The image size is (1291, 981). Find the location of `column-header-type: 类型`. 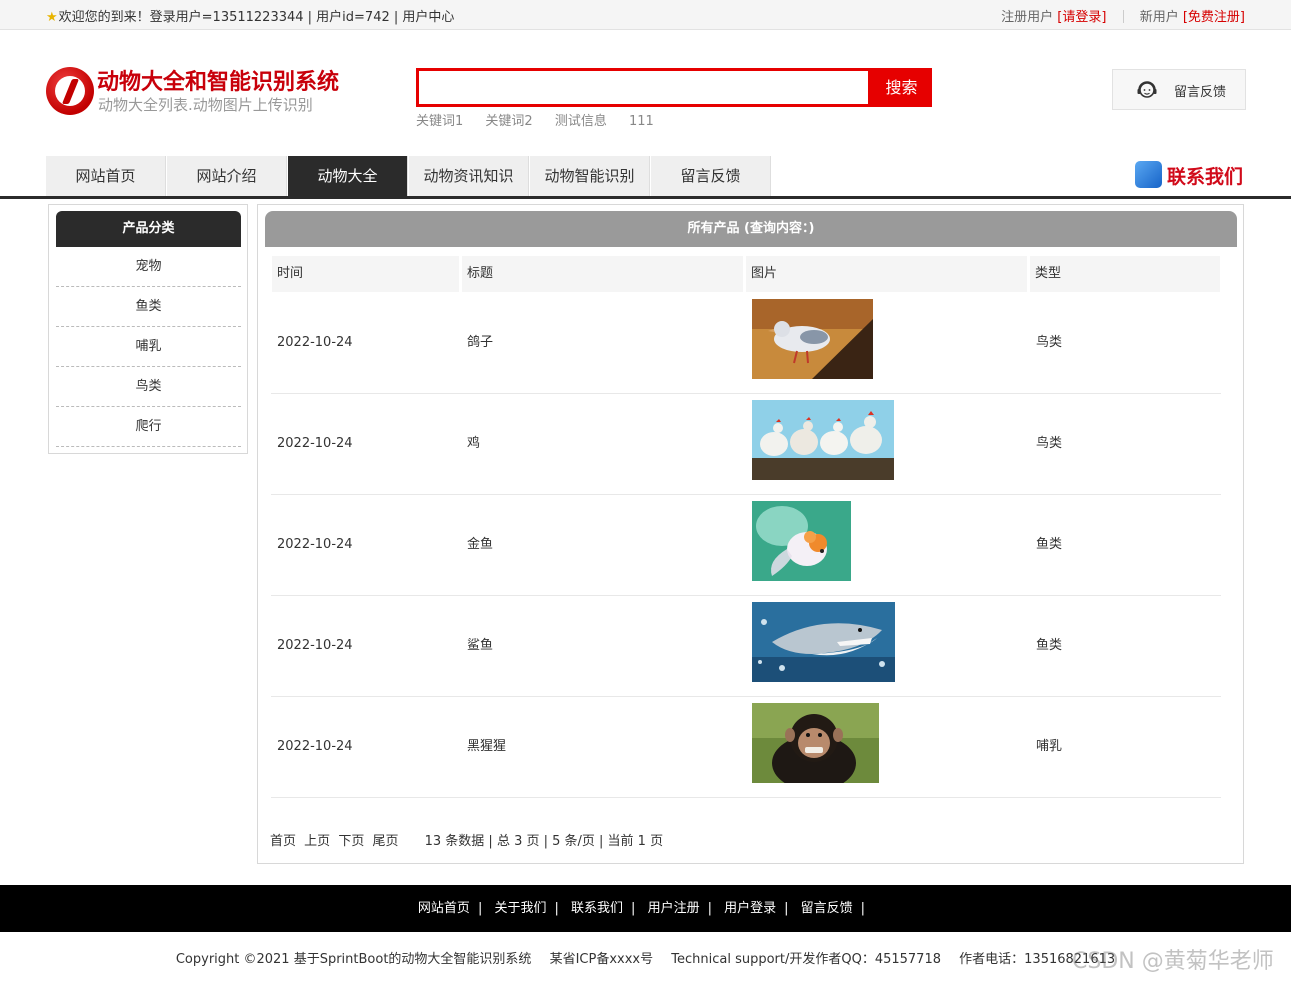

column-header-type: 类型 is located at coordinates (1125, 274).